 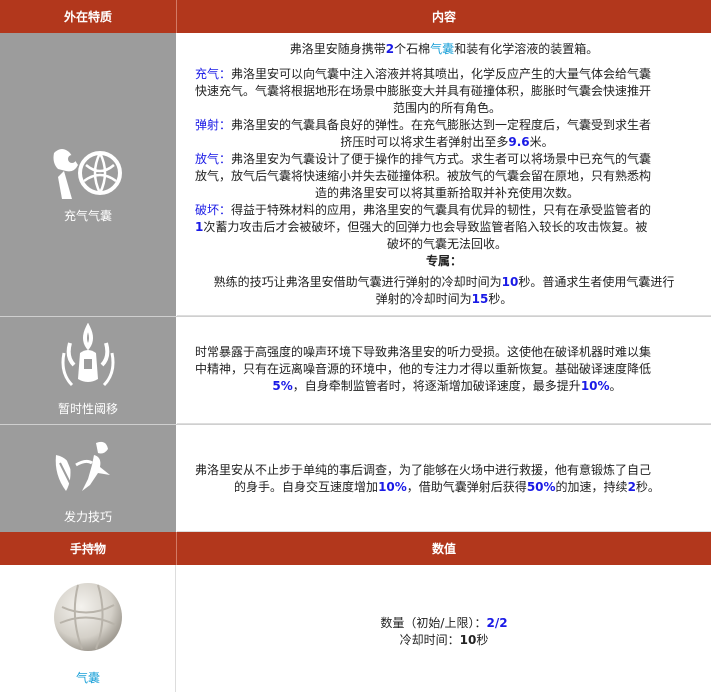 I want to click on item-cooldown: 冷却时间：10秒, so click(x=444, y=640).